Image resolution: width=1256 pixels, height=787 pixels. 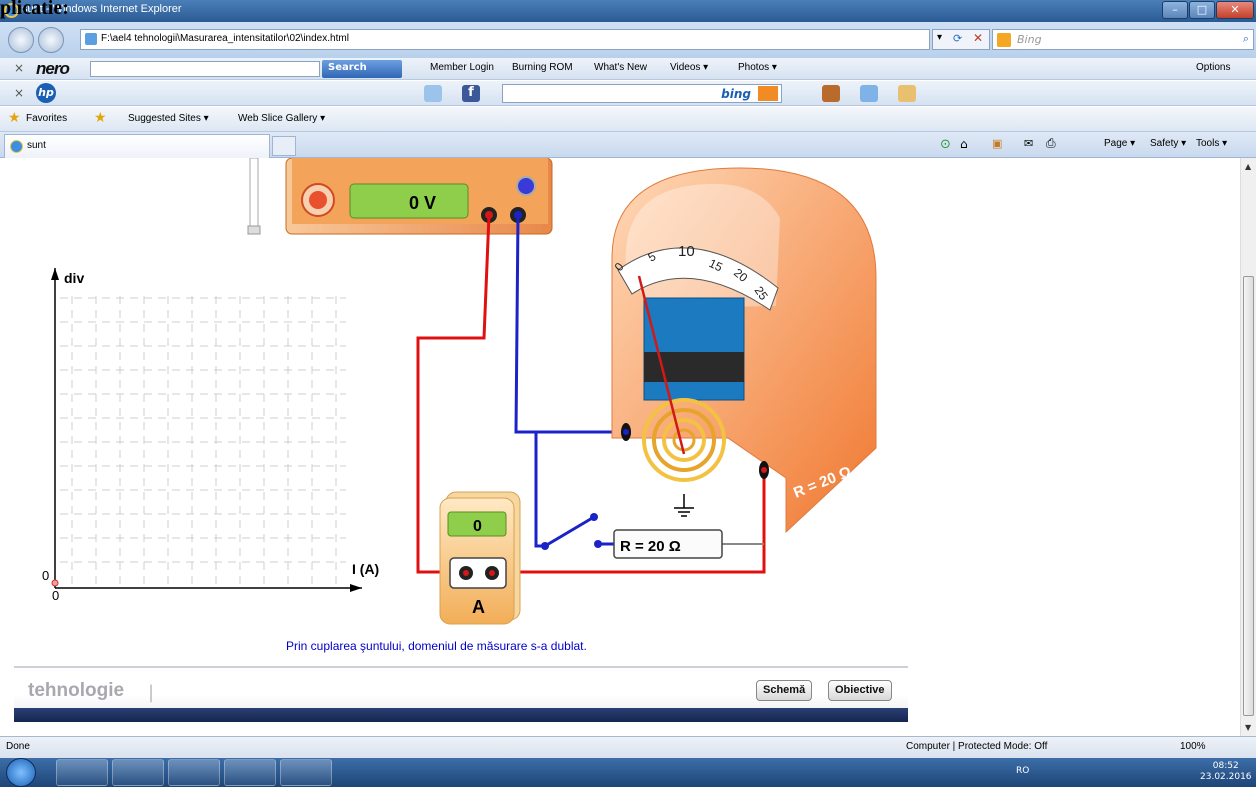 What do you see at coordinates (194, 772) in the screenshot?
I see `media-taskbar-icon` at bounding box center [194, 772].